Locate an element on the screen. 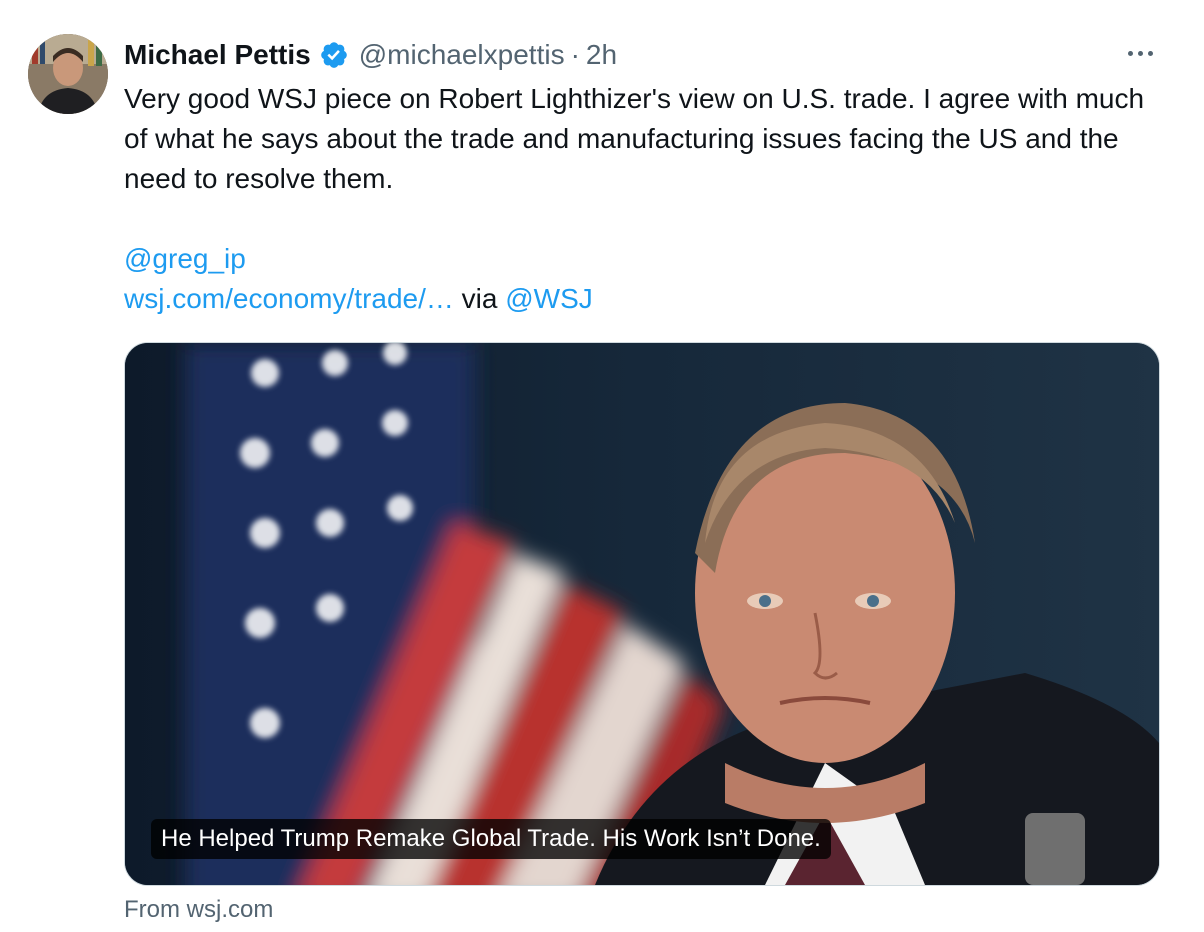 The height and width of the screenshot is (932, 1204). mention-line: @greg_ip is located at coordinates (644, 259).